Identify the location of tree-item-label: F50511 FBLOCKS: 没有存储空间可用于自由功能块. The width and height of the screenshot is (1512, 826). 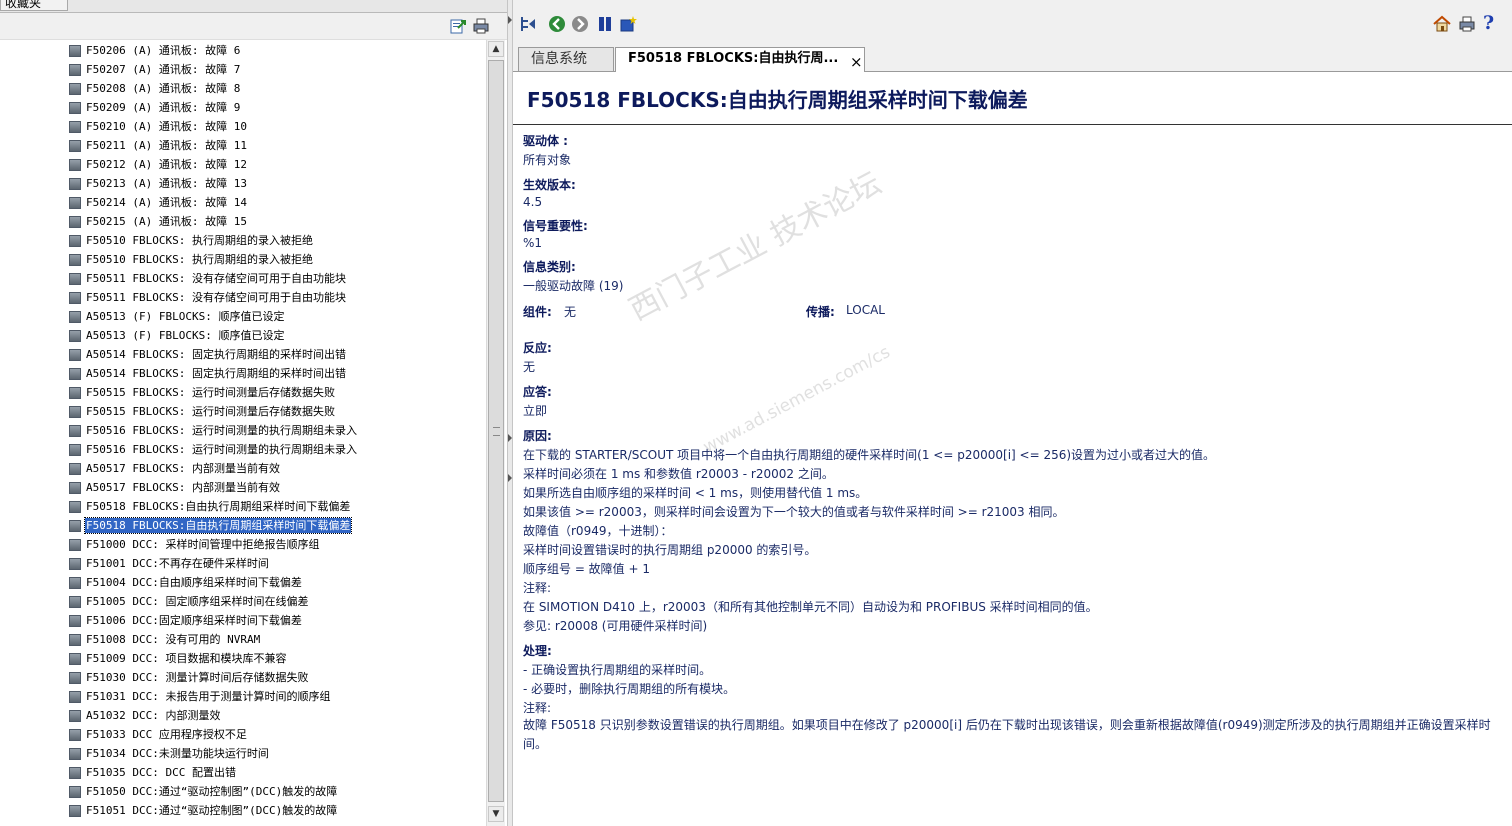
(216, 278).